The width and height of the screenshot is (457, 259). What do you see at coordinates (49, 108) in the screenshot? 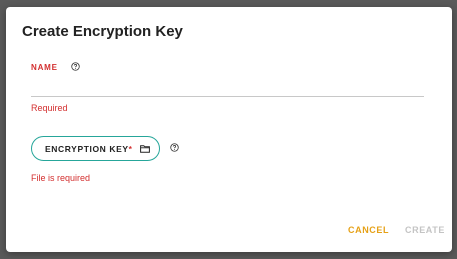
I see `name-error-message: Required` at bounding box center [49, 108].